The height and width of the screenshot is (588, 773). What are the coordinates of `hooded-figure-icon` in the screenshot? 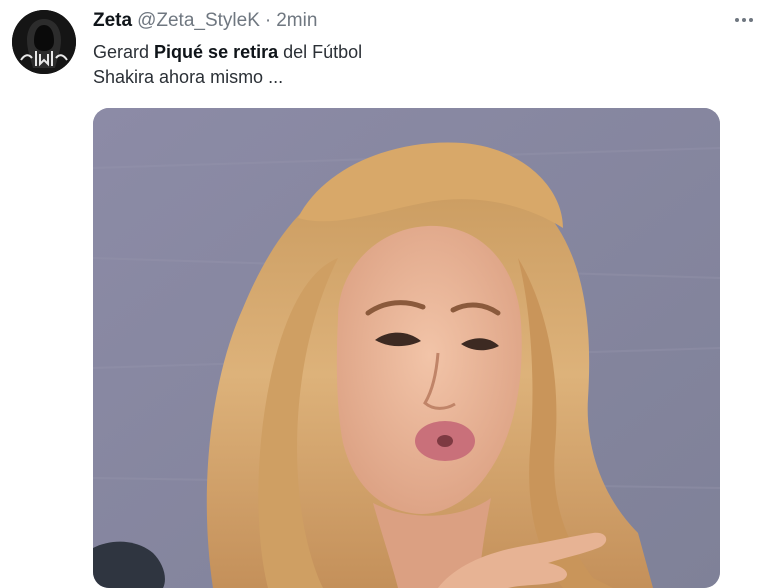 It's located at (44, 42).